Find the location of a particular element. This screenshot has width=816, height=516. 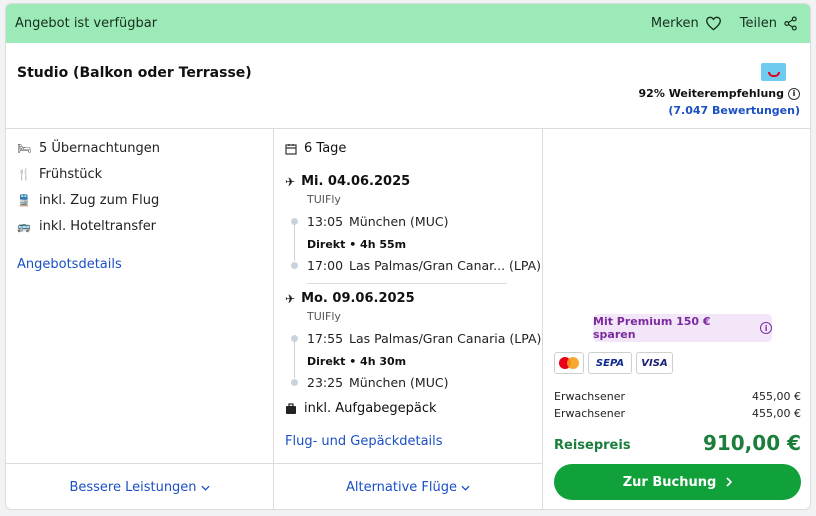

dep-time: 17:55 is located at coordinates (325, 338).